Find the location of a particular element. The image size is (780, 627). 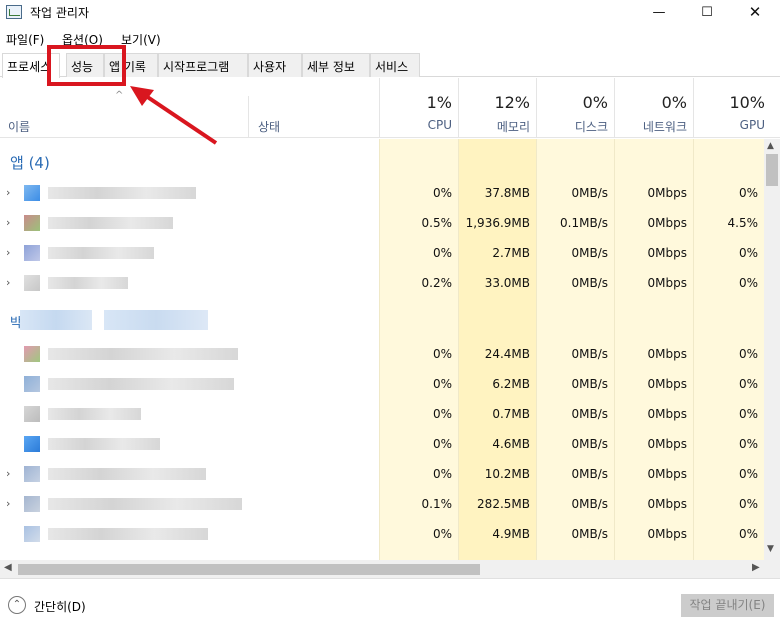

mem-cell: 0.7MB is located at coordinates (511, 414).